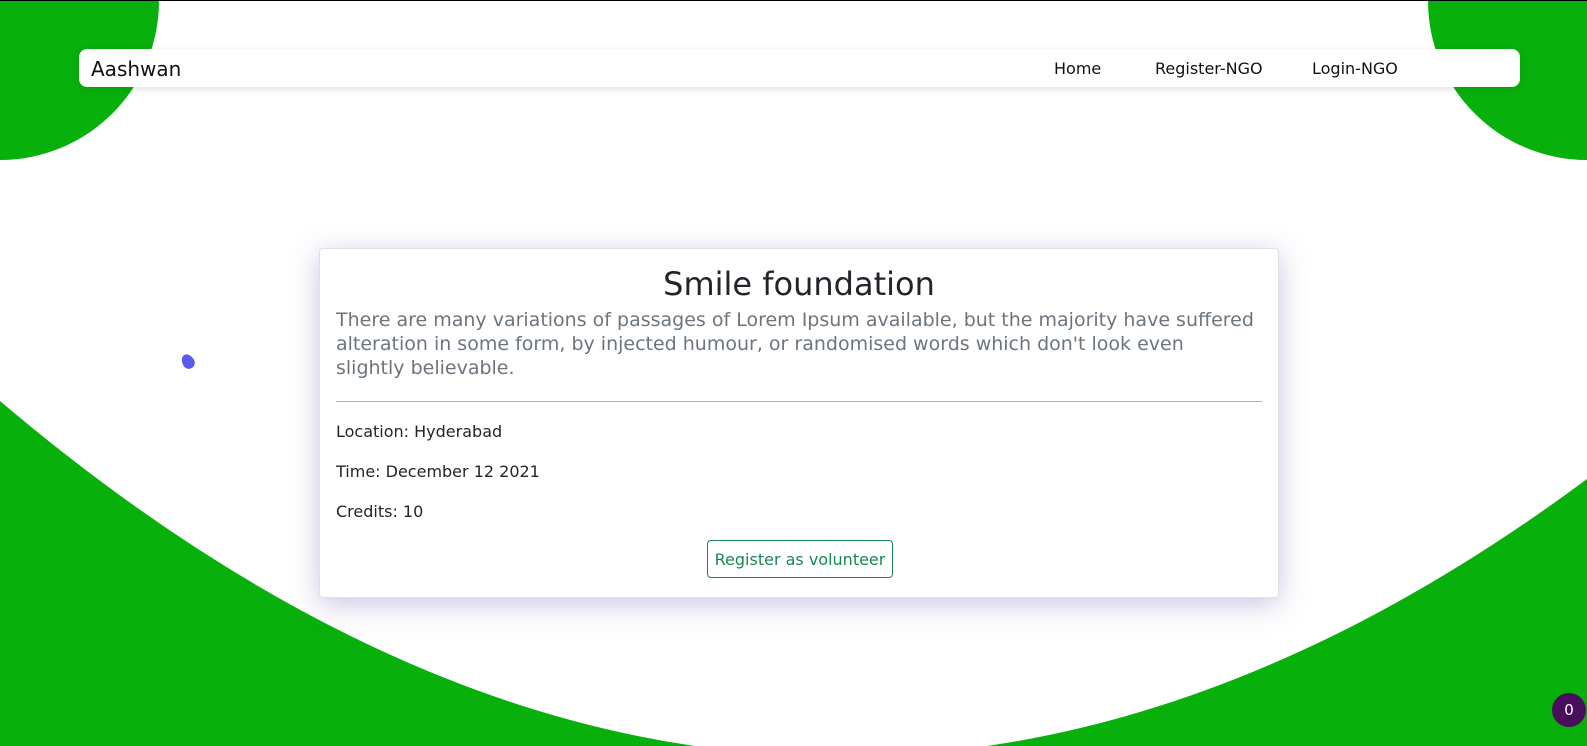 The height and width of the screenshot is (746, 1587). I want to click on credits-text: Credits: 10, so click(380, 511).